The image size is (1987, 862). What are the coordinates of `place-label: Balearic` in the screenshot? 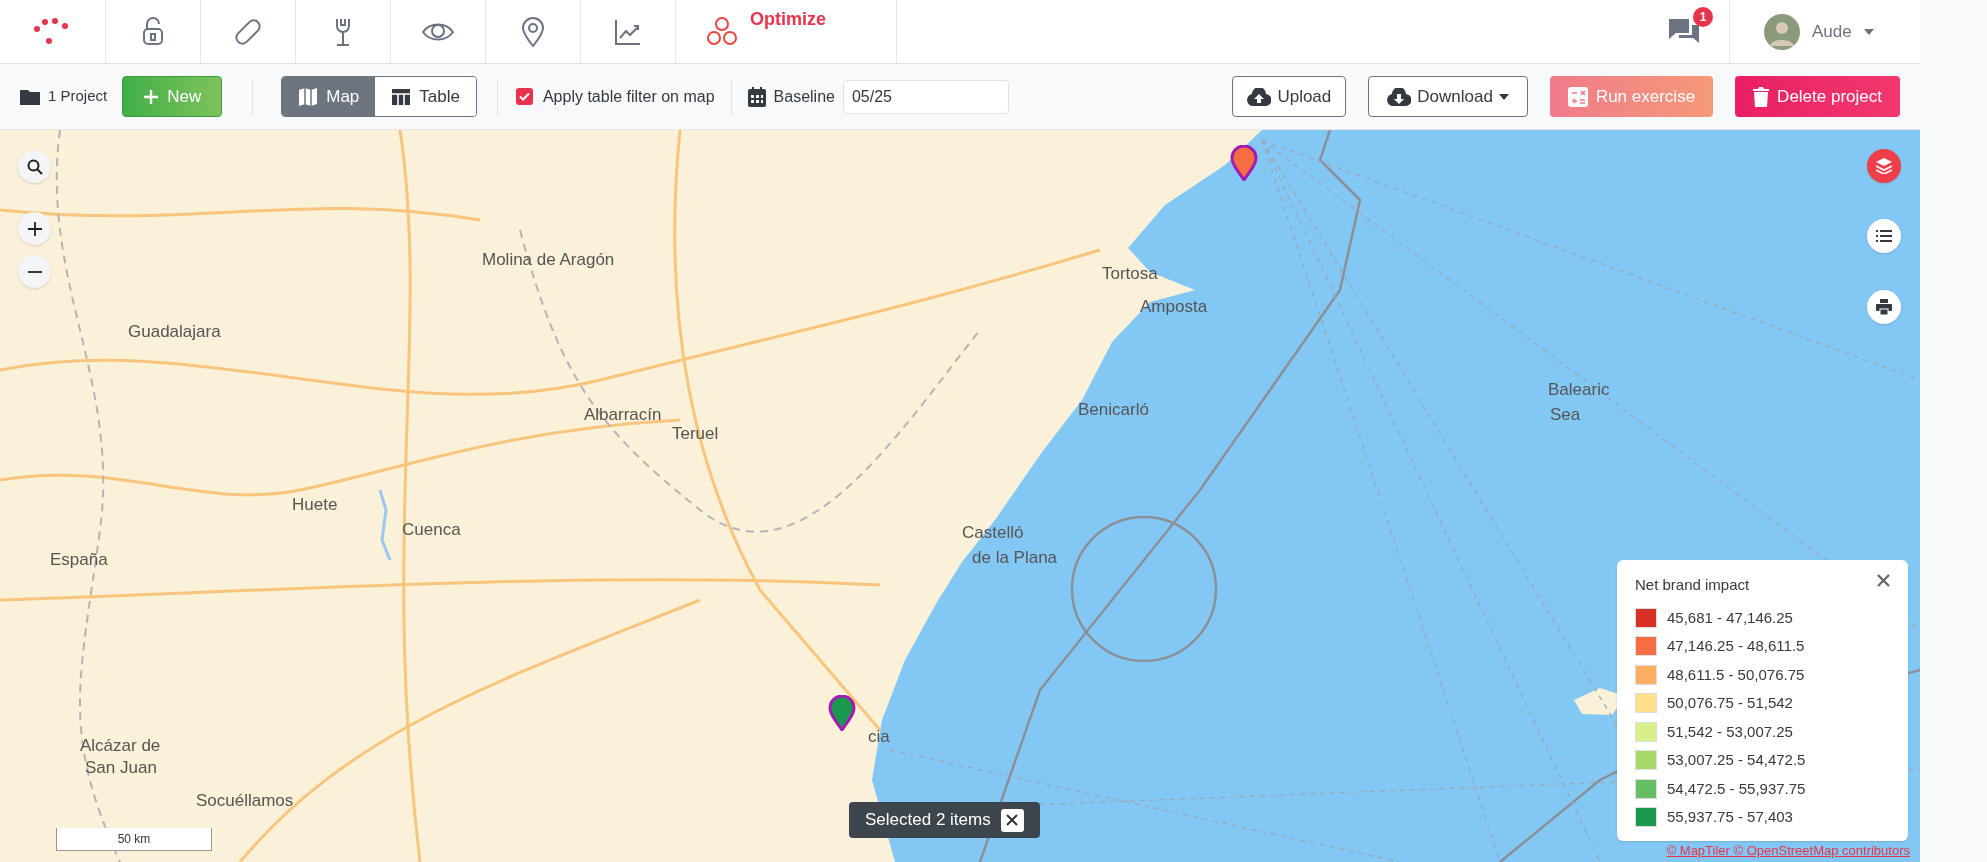 It's located at (1579, 390).